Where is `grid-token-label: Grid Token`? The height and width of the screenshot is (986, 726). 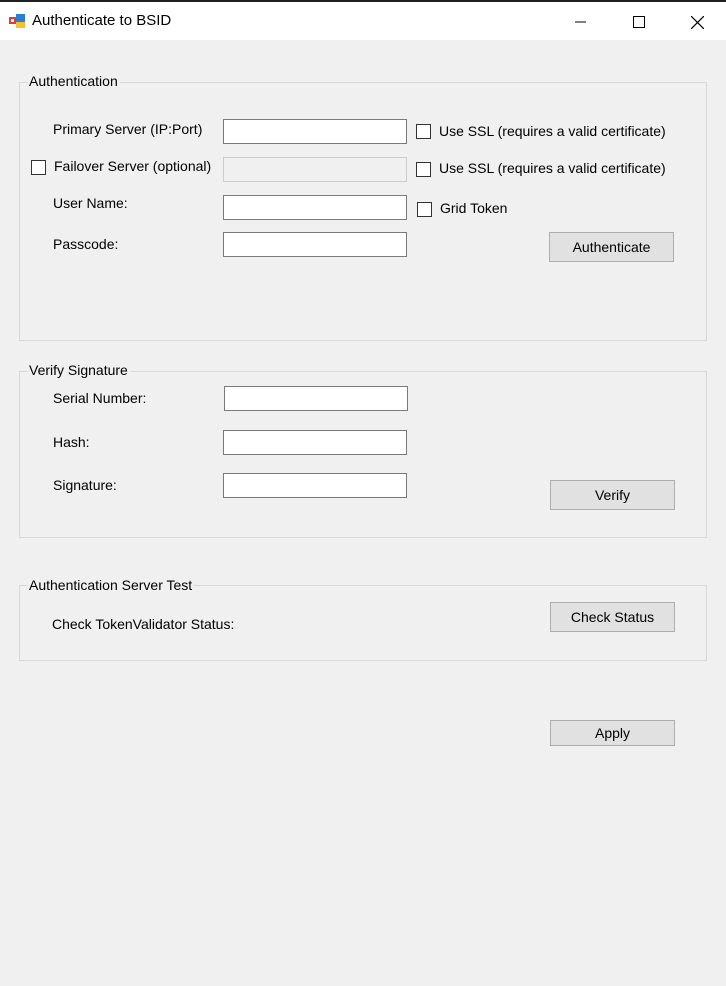
grid-token-label: Grid Token is located at coordinates (474, 208).